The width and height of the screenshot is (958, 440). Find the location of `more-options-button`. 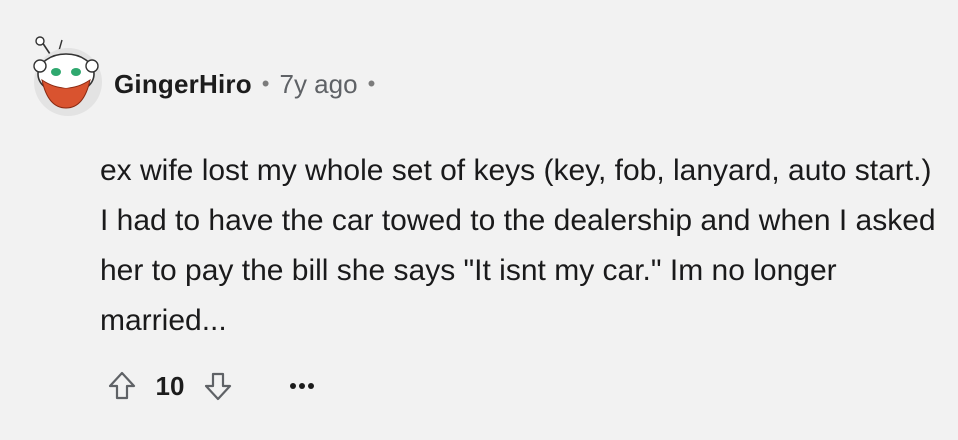

more-options-button is located at coordinates (302, 386).